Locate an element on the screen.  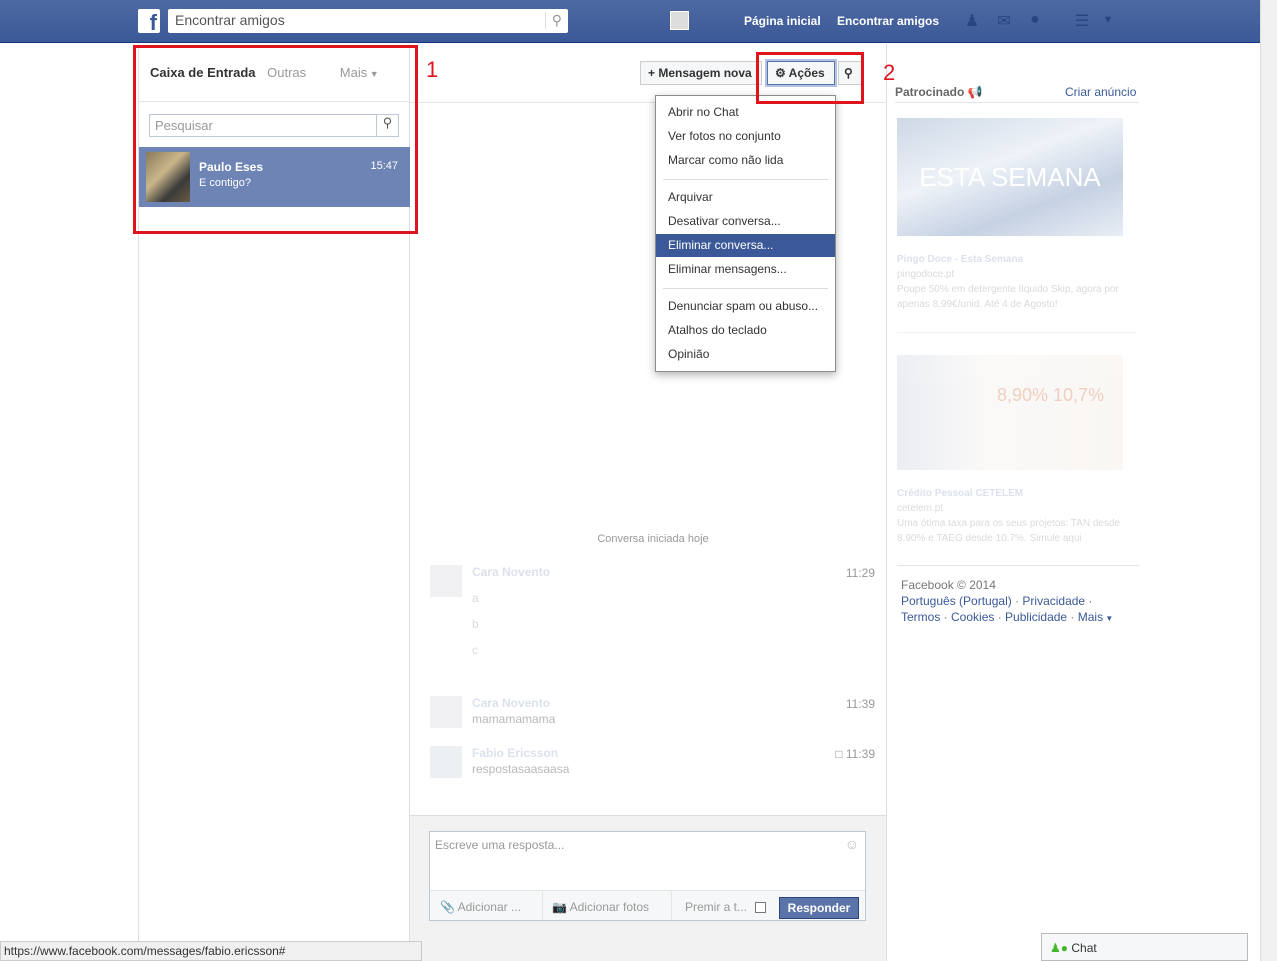
conversation-started-label: Conversa iniciada hoje is located at coordinates (653, 539).